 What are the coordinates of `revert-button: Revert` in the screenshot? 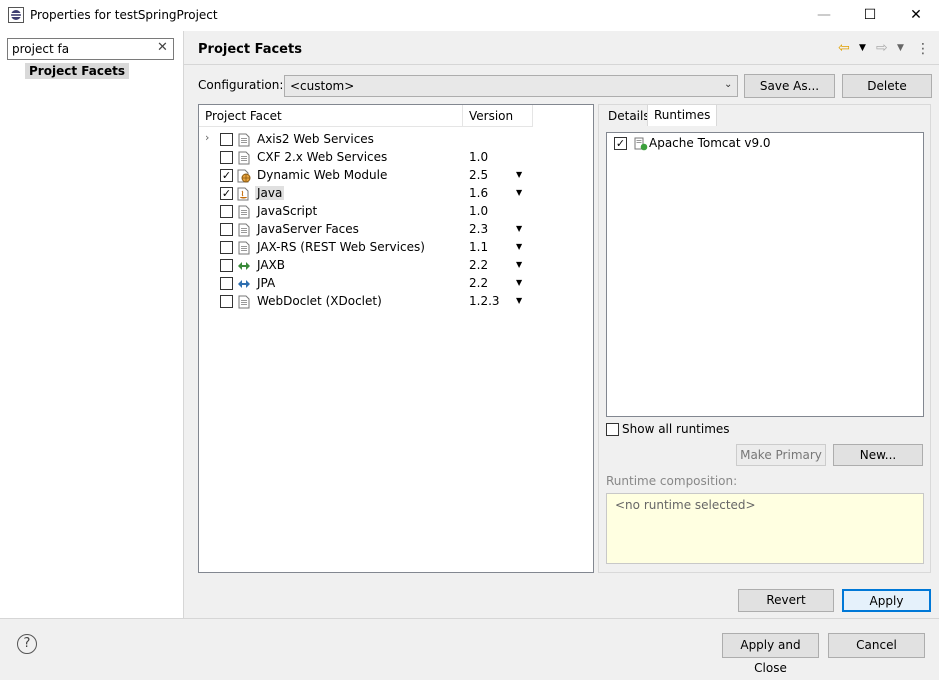 It's located at (786, 600).